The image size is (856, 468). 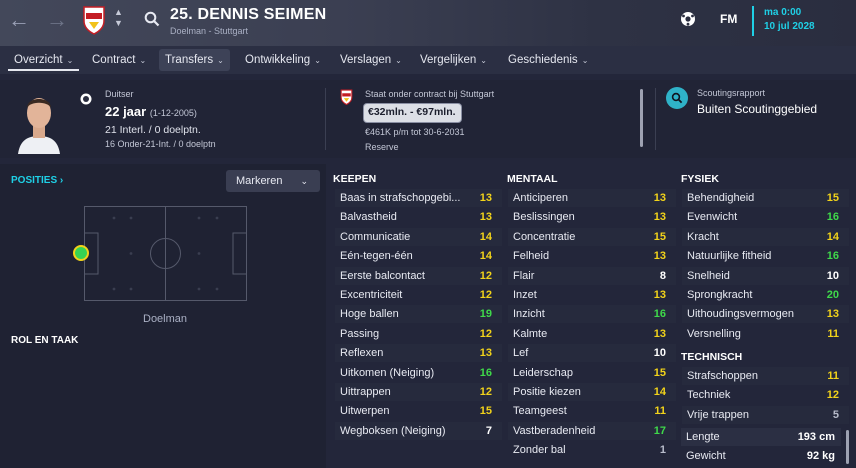 I want to click on attribute-row: Zonder bal 1, so click(x=592, y=450).